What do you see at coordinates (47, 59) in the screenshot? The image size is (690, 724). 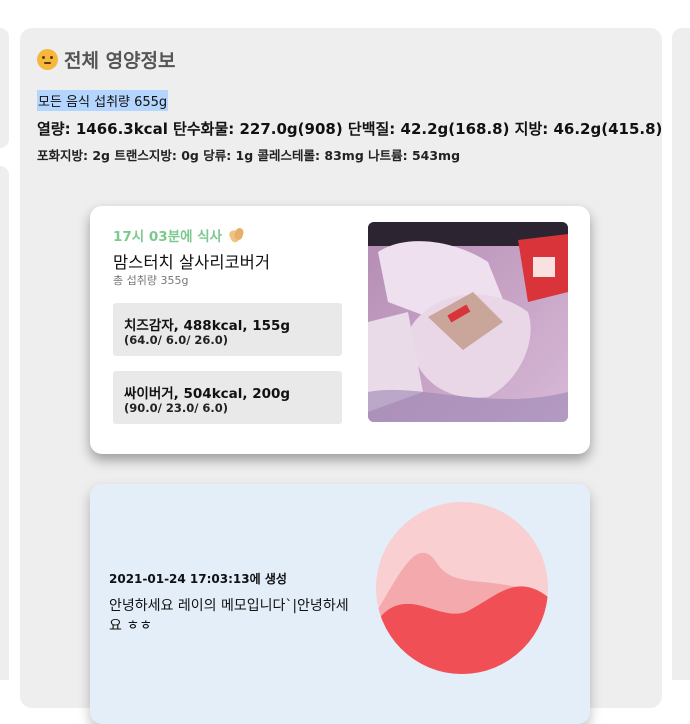 I see `thinking-face-icon` at bounding box center [47, 59].